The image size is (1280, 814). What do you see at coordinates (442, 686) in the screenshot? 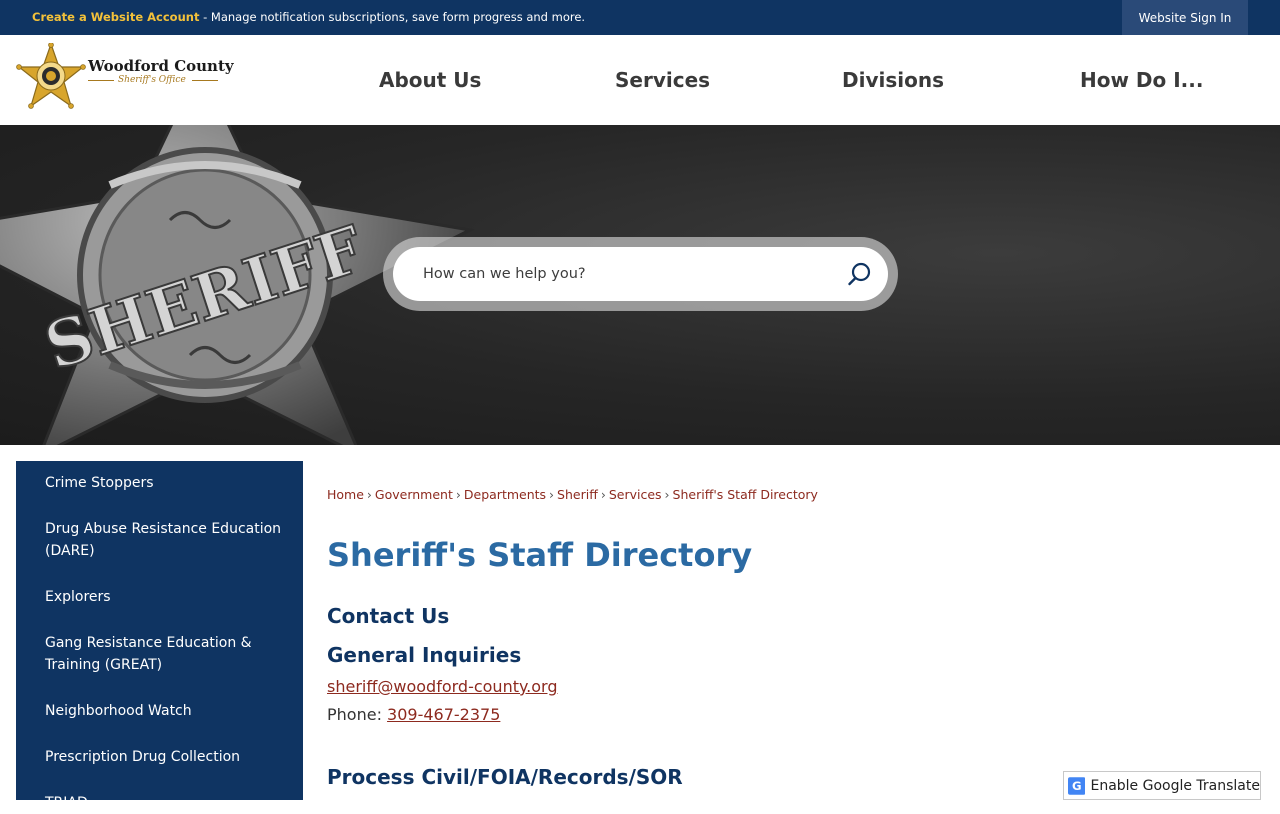
I see `email-link: sheriff@woodford-county.org` at bounding box center [442, 686].